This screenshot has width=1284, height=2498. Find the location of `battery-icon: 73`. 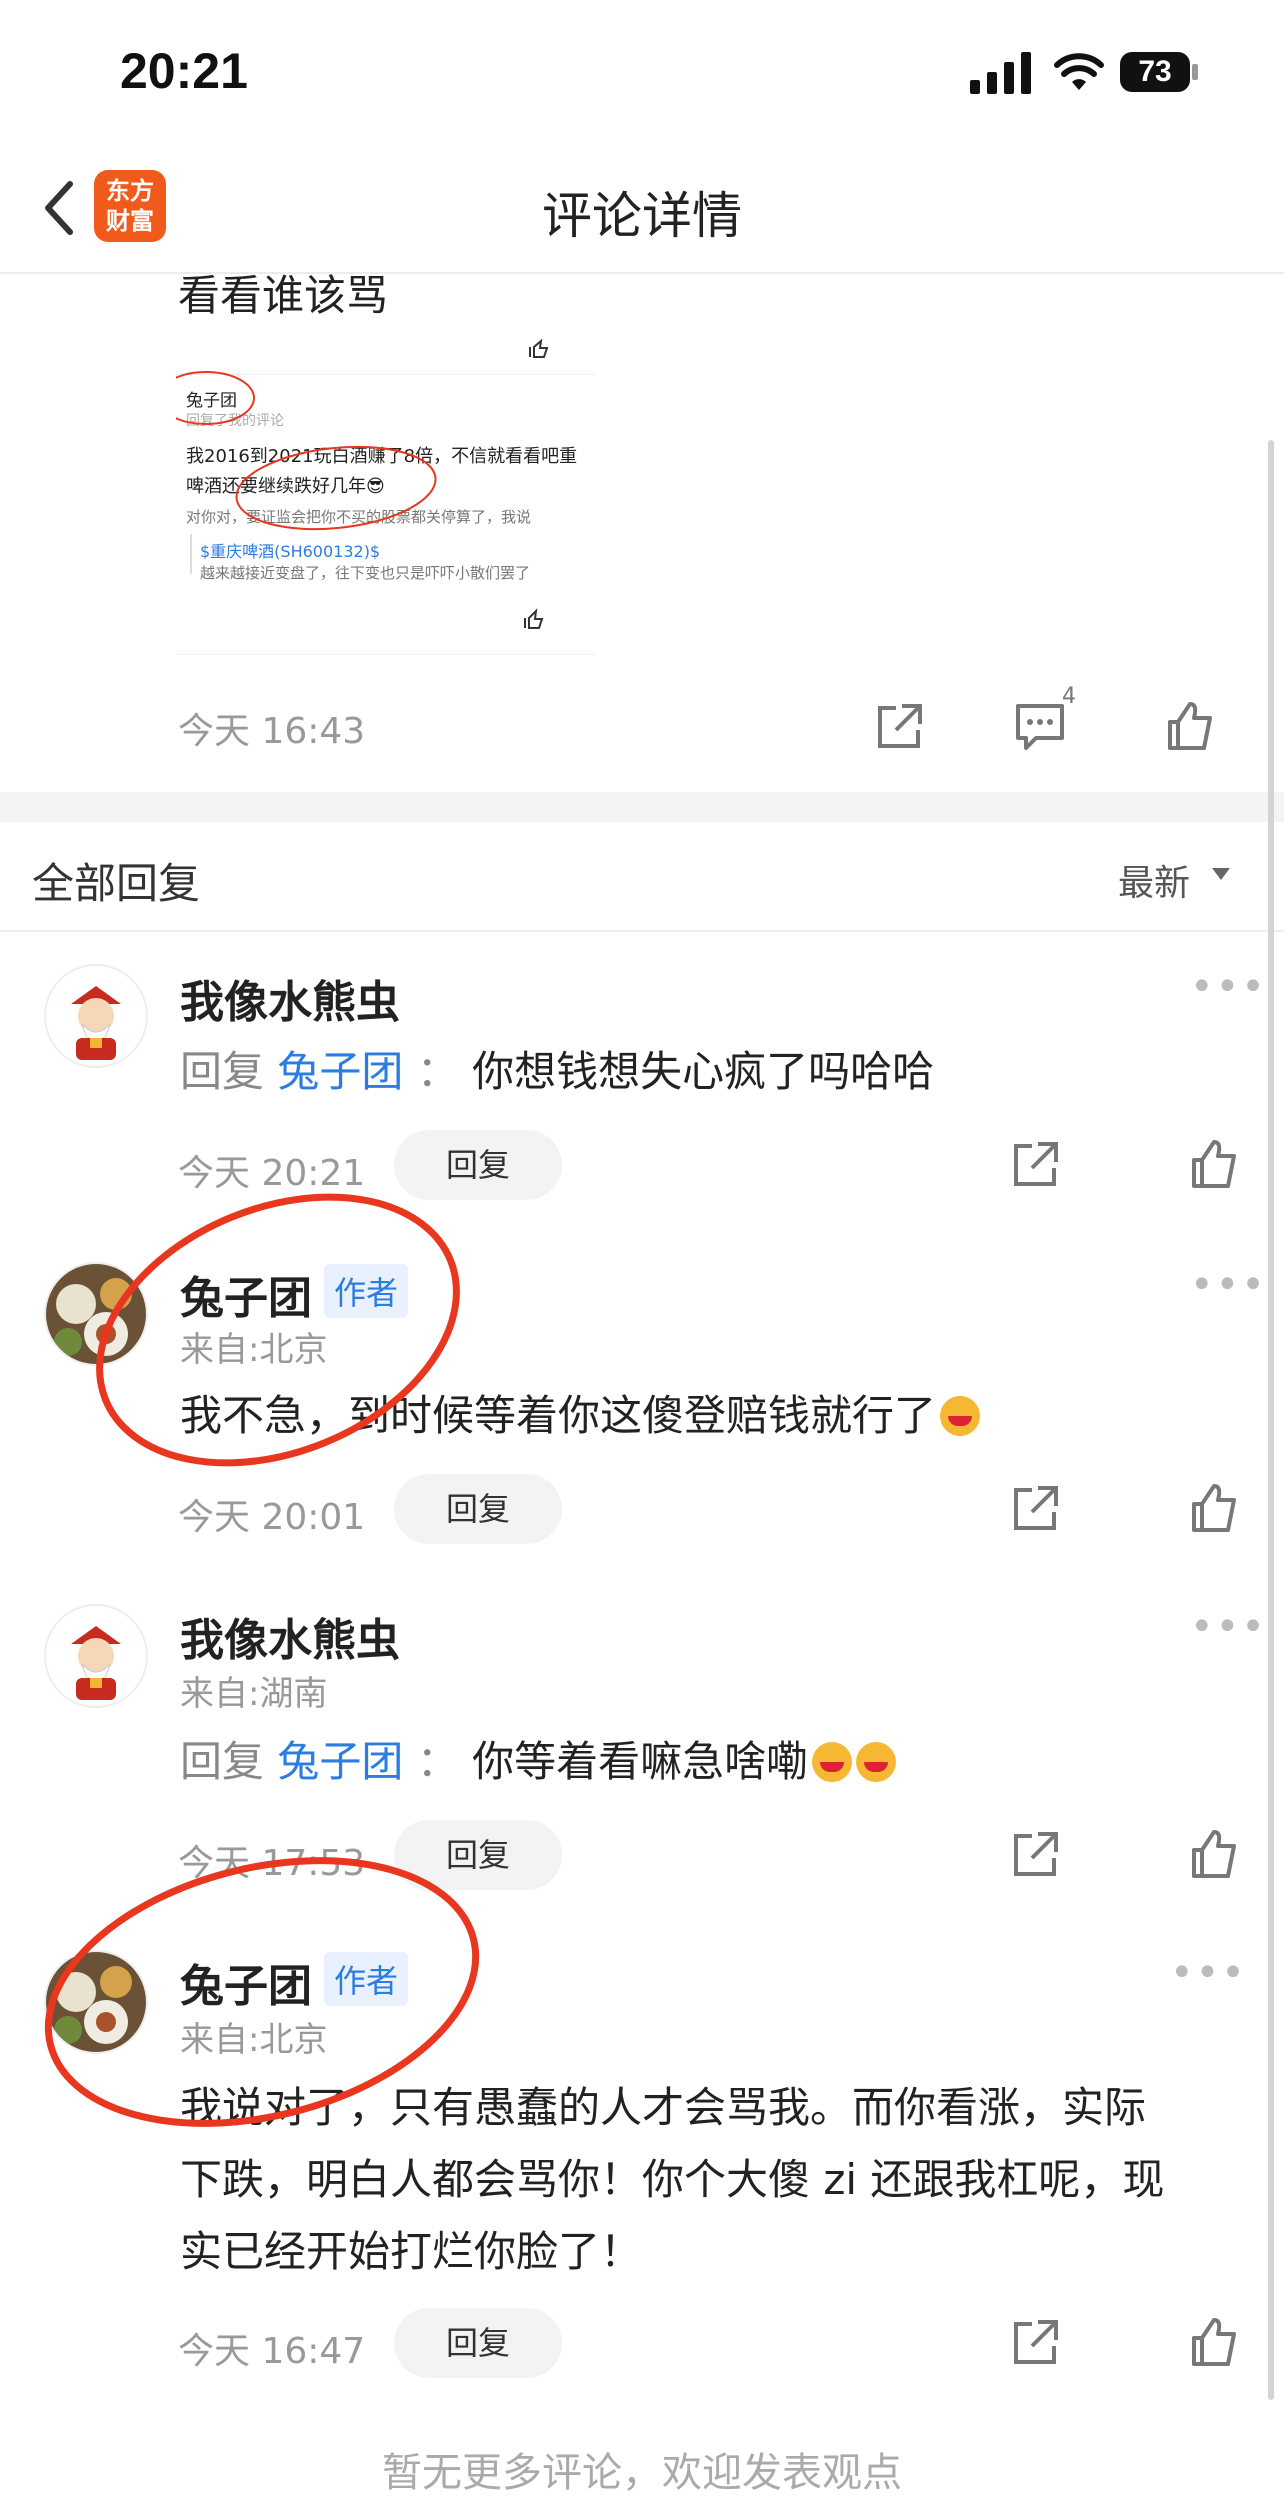

battery-icon: 73 is located at coordinates (1160, 72).